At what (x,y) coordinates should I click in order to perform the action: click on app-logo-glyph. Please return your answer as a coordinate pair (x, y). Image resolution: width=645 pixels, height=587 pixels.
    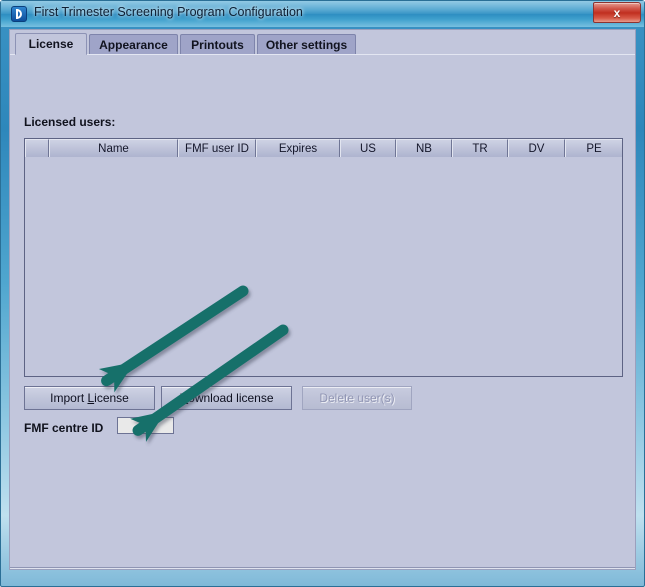
    Looking at the image, I should click on (19, 14).